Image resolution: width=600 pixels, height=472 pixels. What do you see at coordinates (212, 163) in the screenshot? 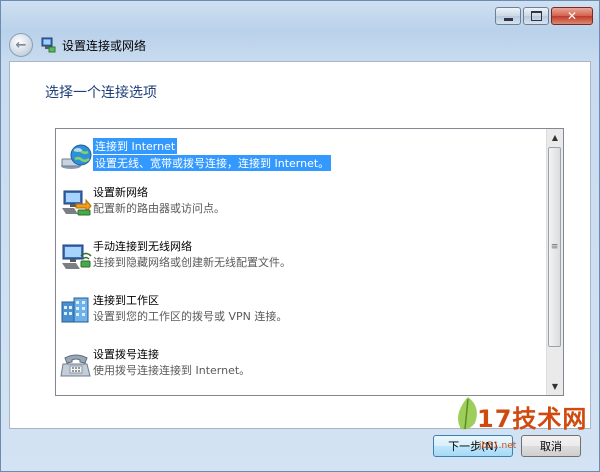
I see `option-description: 设置无线、宽带或拨号连接，连接到 Internet。` at bounding box center [212, 163].